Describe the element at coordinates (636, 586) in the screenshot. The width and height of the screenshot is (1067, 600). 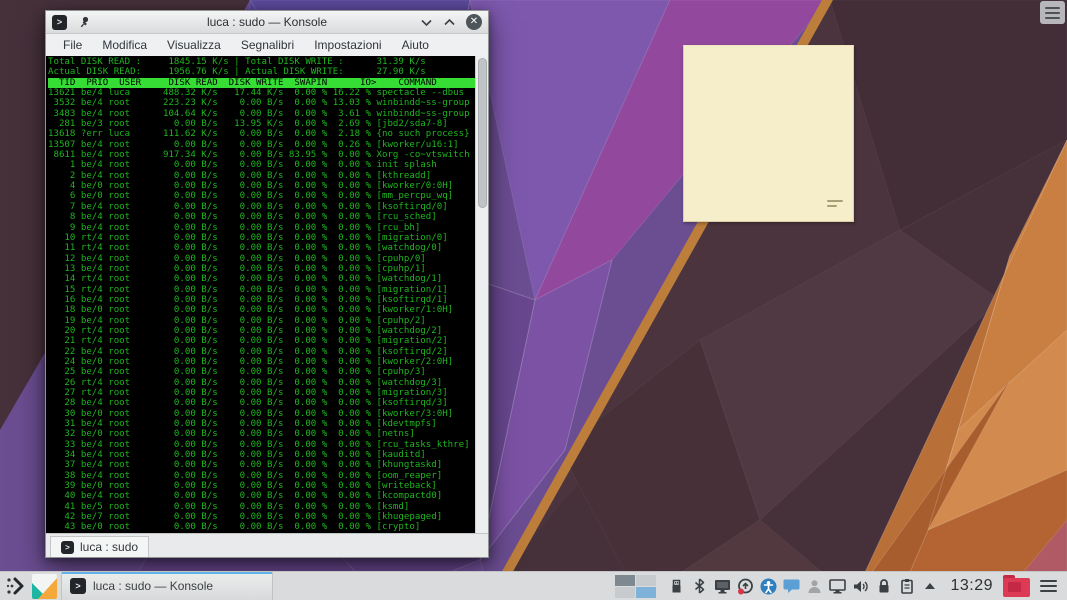
I see `virtual-desktop-pager` at that location.